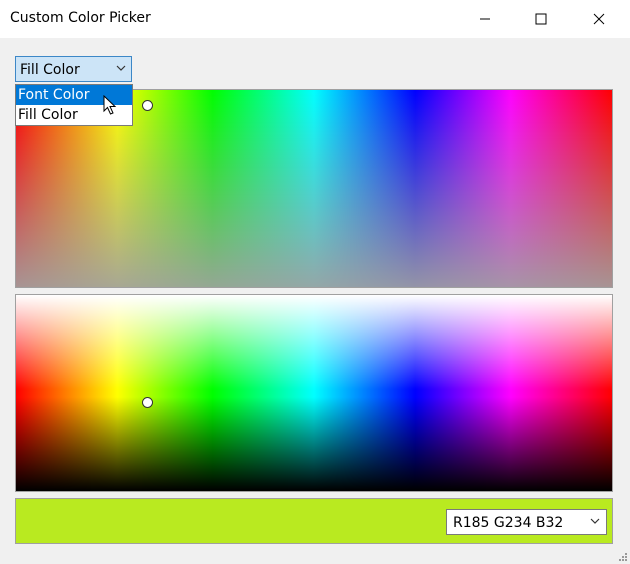 The width and height of the screenshot is (630, 564). Describe the element at coordinates (50, 70) in the screenshot. I see `color-target-value: Fill Color` at that location.